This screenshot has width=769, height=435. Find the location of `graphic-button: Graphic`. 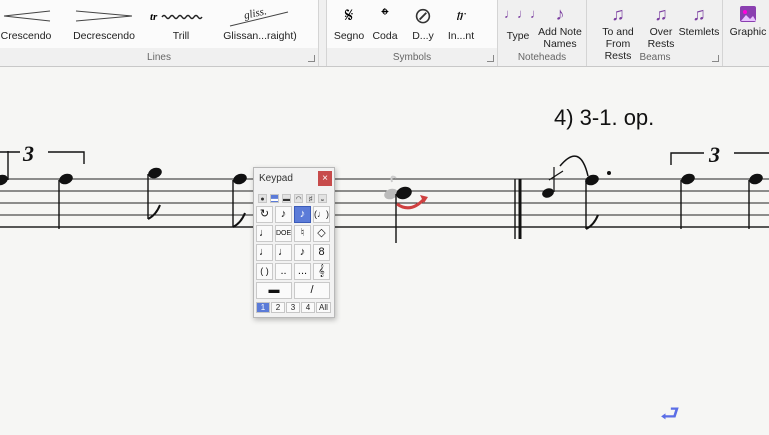

graphic-button: Graphic is located at coordinates (748, 24).